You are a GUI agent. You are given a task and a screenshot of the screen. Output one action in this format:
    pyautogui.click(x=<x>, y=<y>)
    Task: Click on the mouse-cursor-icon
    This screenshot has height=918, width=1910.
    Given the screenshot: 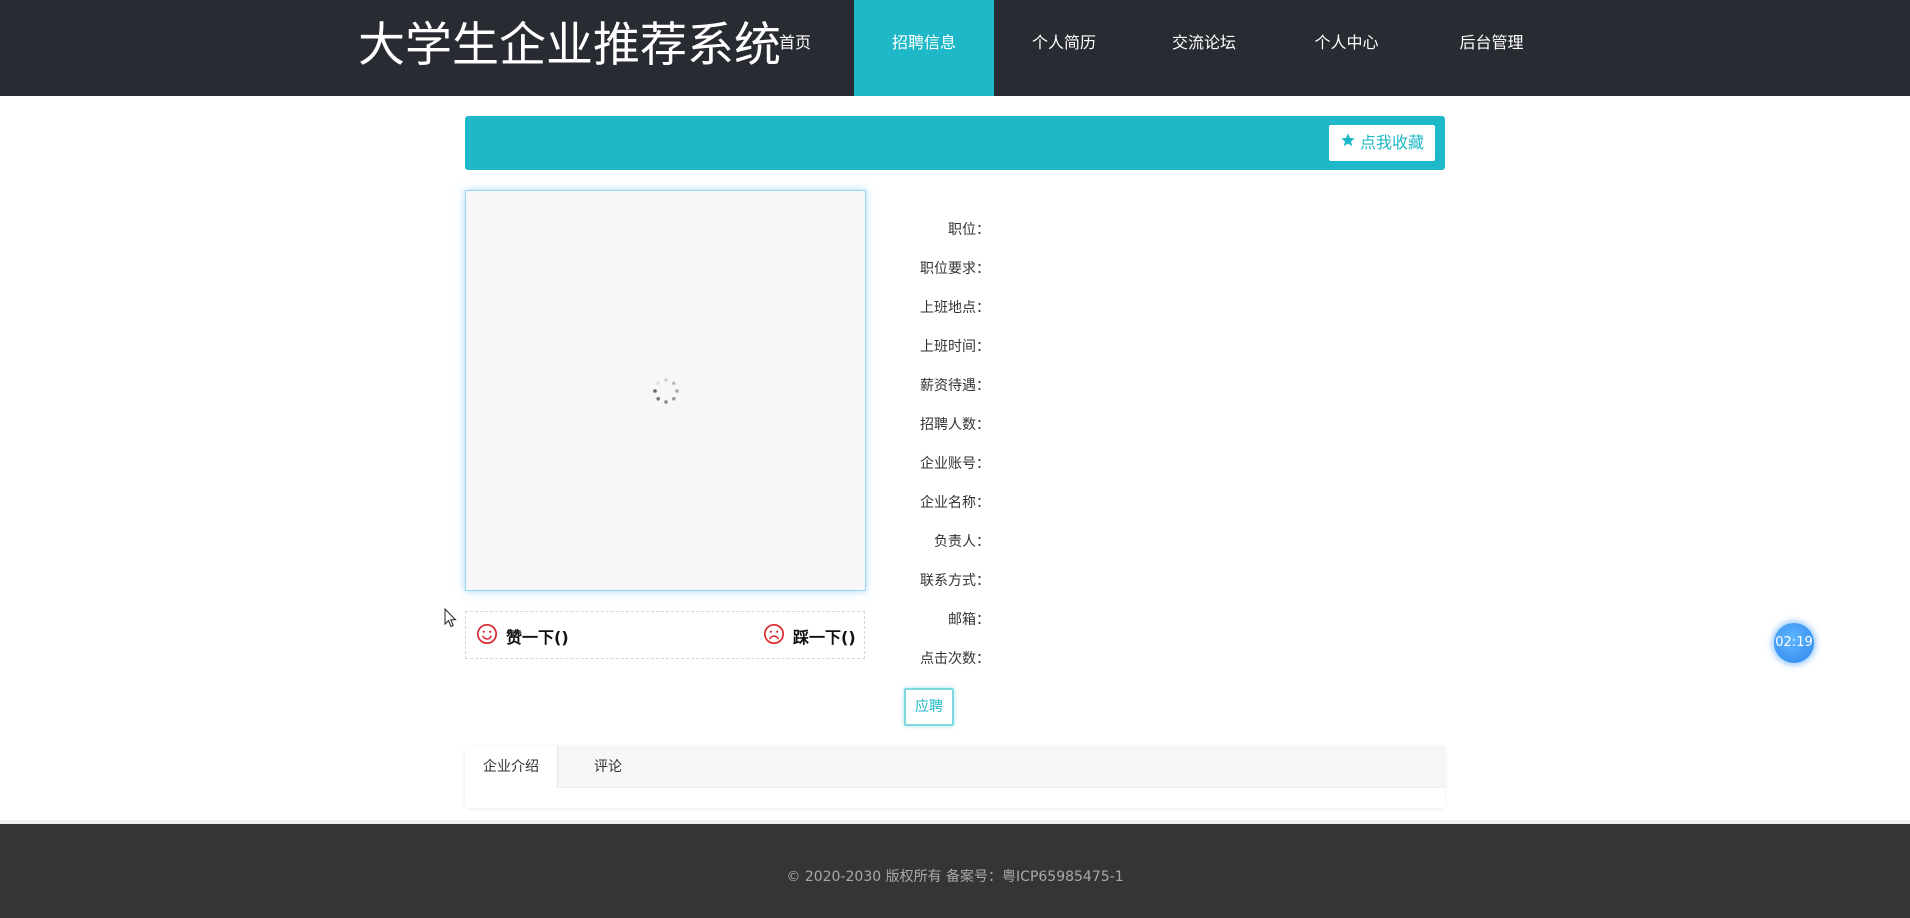 What is the action you would take?
    pyautogui.click(x=450, y=618)
    